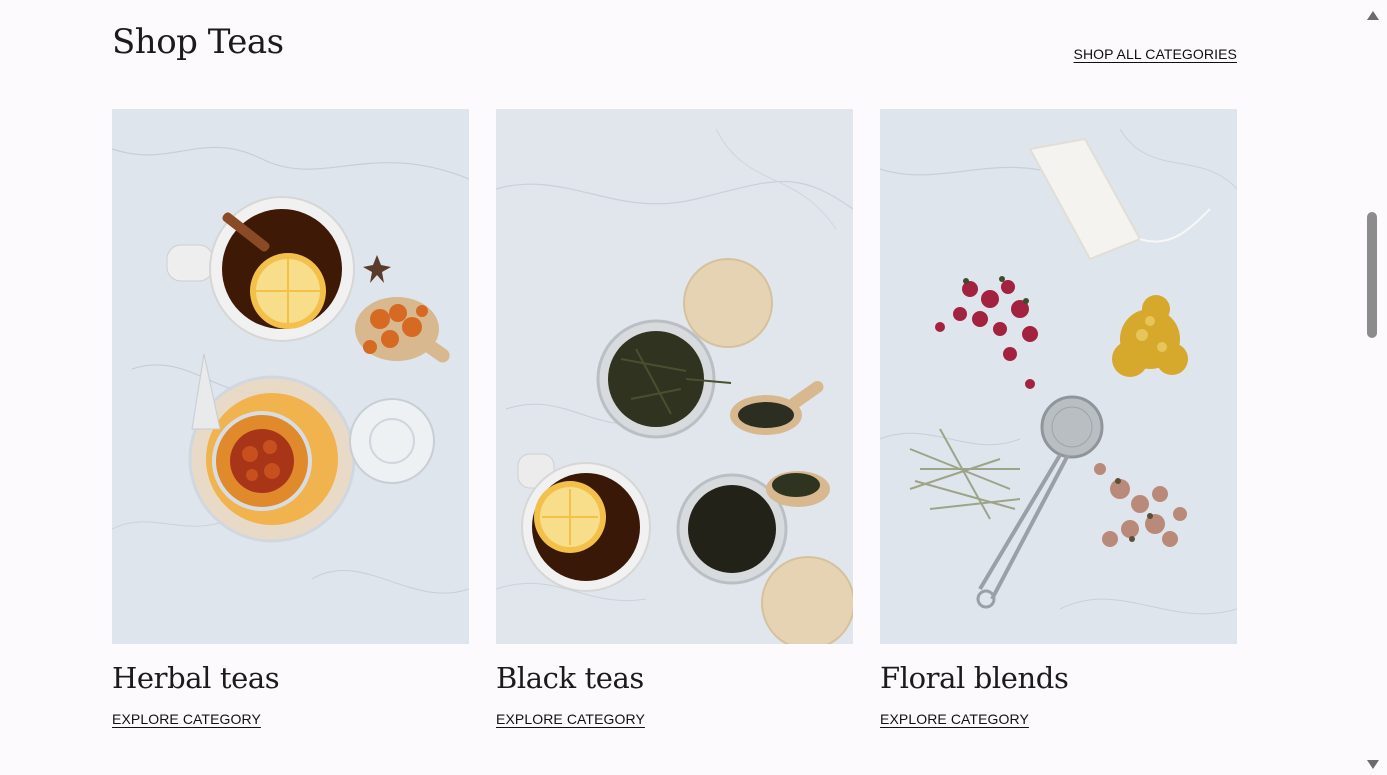 The image size is (1387, 775). What do you see at coordinates (198, 42) in the screenshot?
I see `section-title: Shop Teas` at bounding box center [198, 42].